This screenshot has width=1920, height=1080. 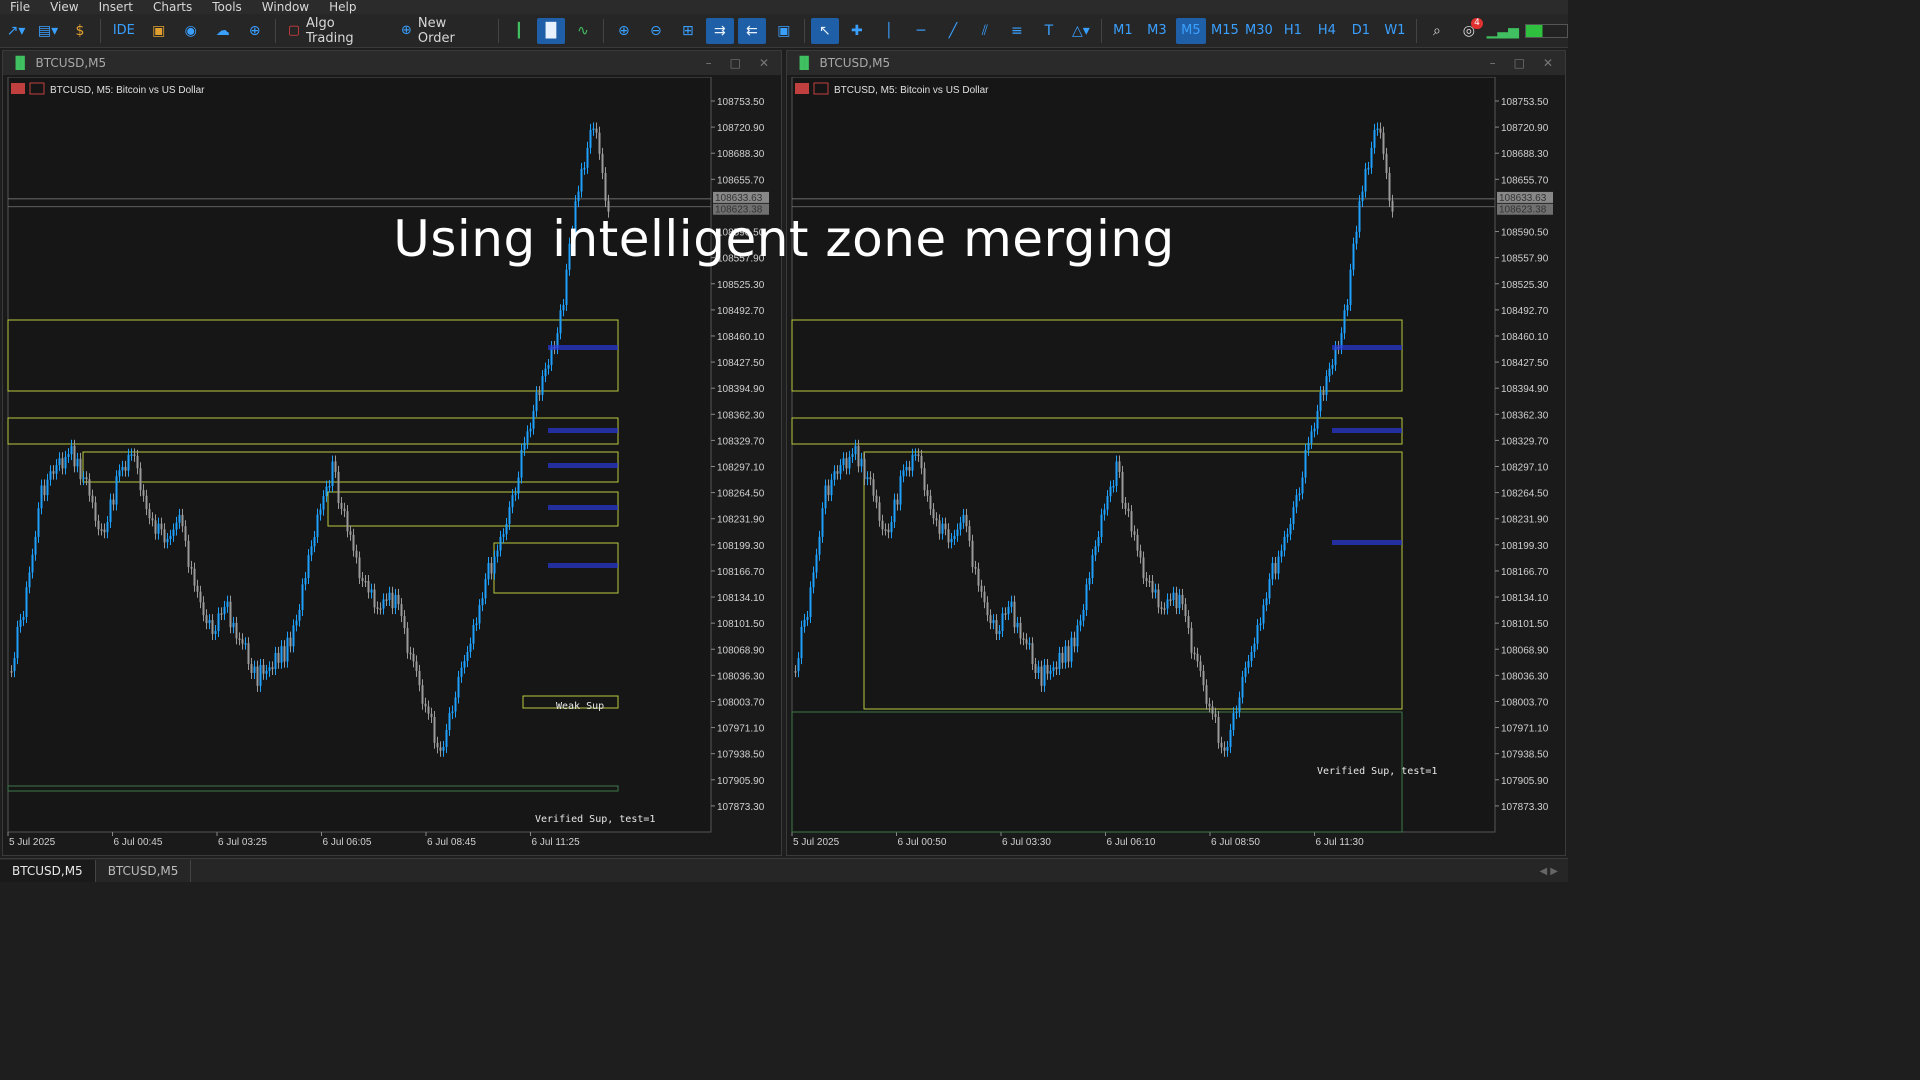 I want to click on new-order-button: ⊕ New Order, so click(x=443, y=31).